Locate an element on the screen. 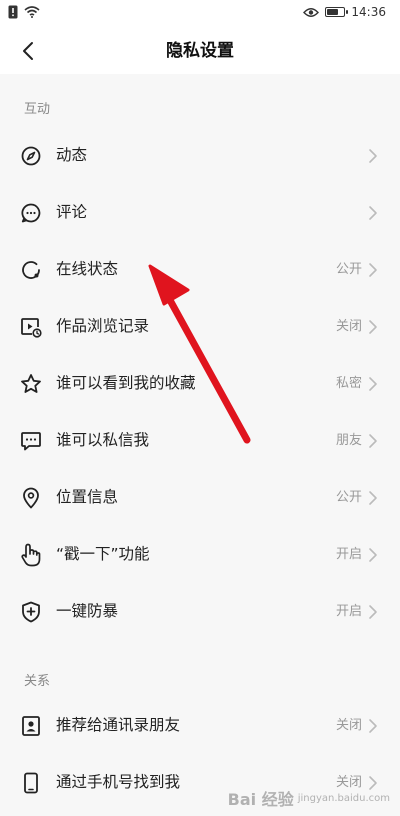 The width and height of the screenshot is (400, 816). section-header-relationships: 关系 is located at coordinates (37, 681).